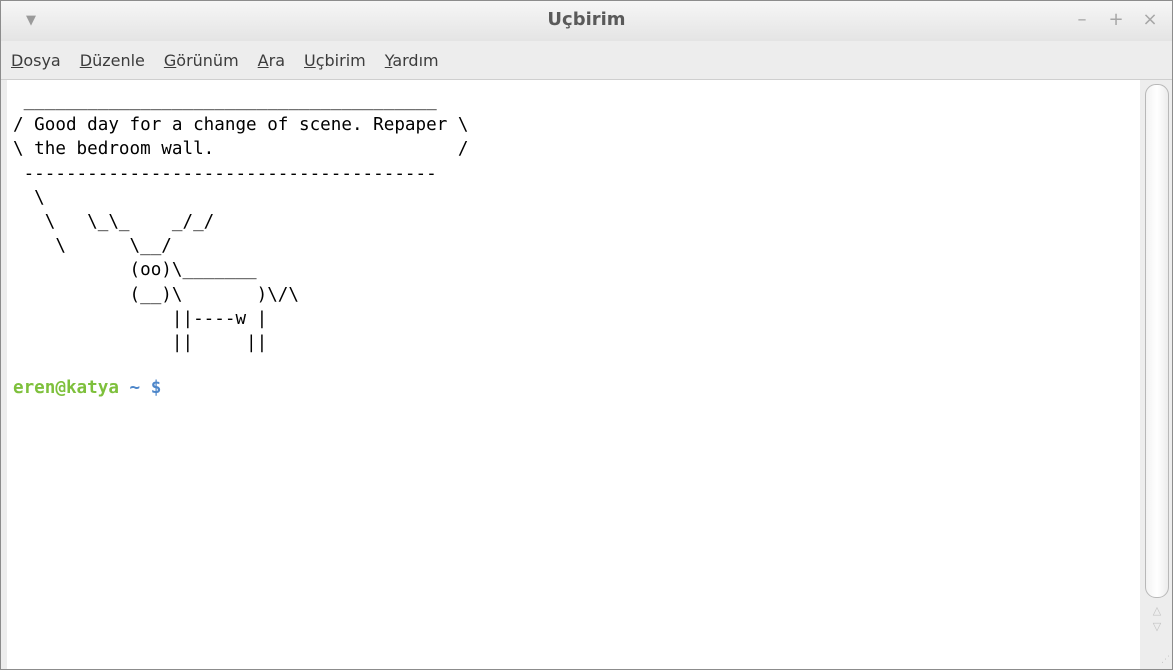 The width and height of the screenshot is (1173, 670). Describe the element at coordinates (1082, 20) in the screenshot. I see `minimize-button: –` at that location.